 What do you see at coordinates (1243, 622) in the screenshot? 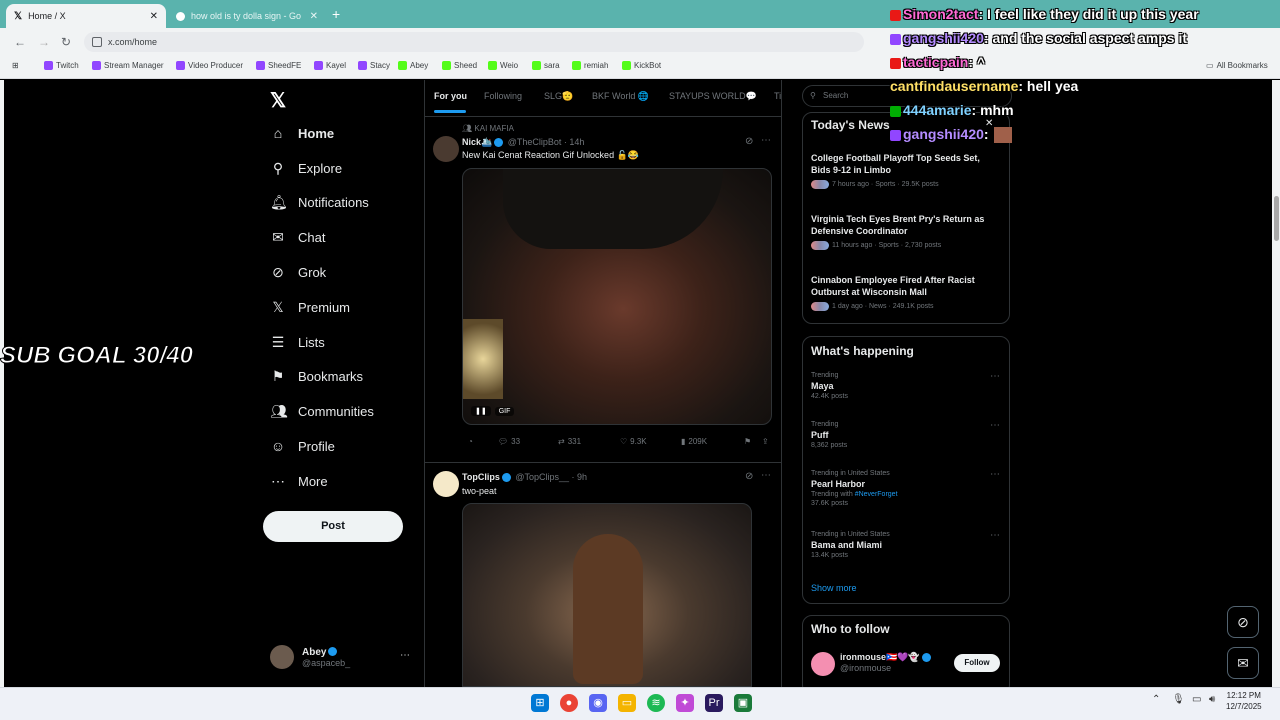
I see `grok-float-icon: ⊘` at bounding box center [1243, 622].